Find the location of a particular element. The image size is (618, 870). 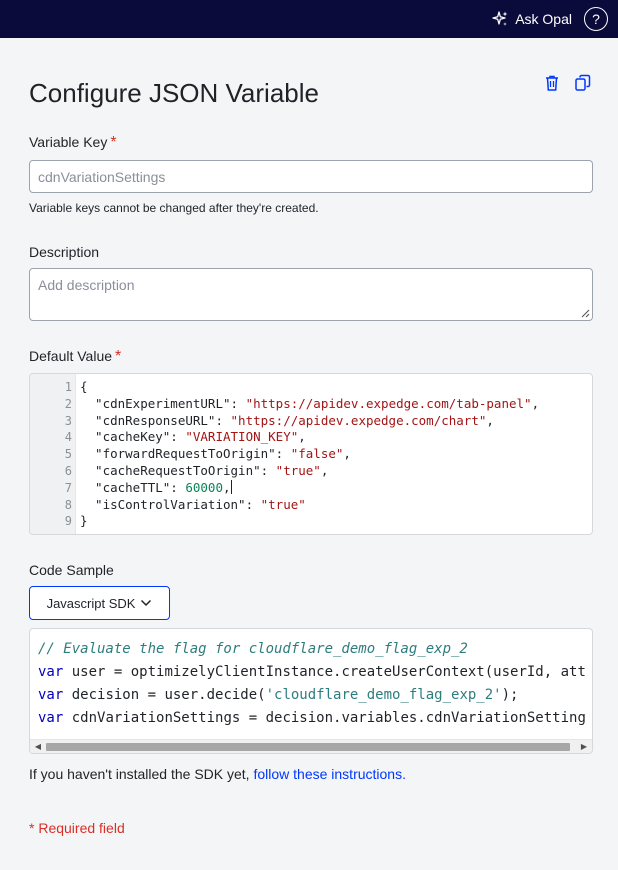

code-token: } is located at coordinates (84, 521).